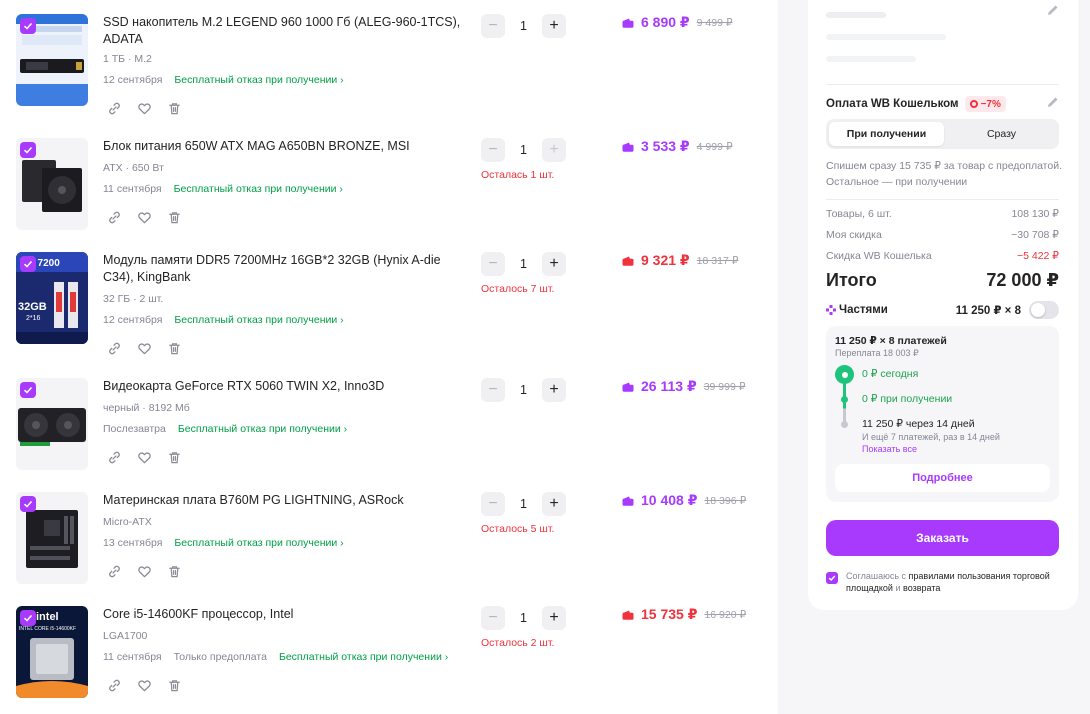  What do you see at coordinates (127, 522) in the screenshot?
I see `product-specs: Micro-ATX` at bounding box center [127, 522].